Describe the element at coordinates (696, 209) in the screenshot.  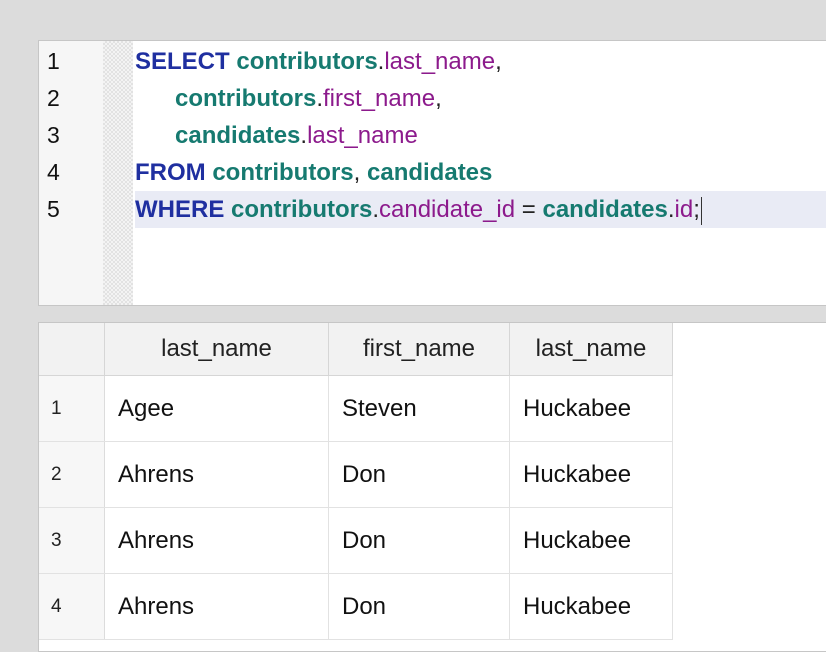
I see `sql-punctuation: ;` at that location.